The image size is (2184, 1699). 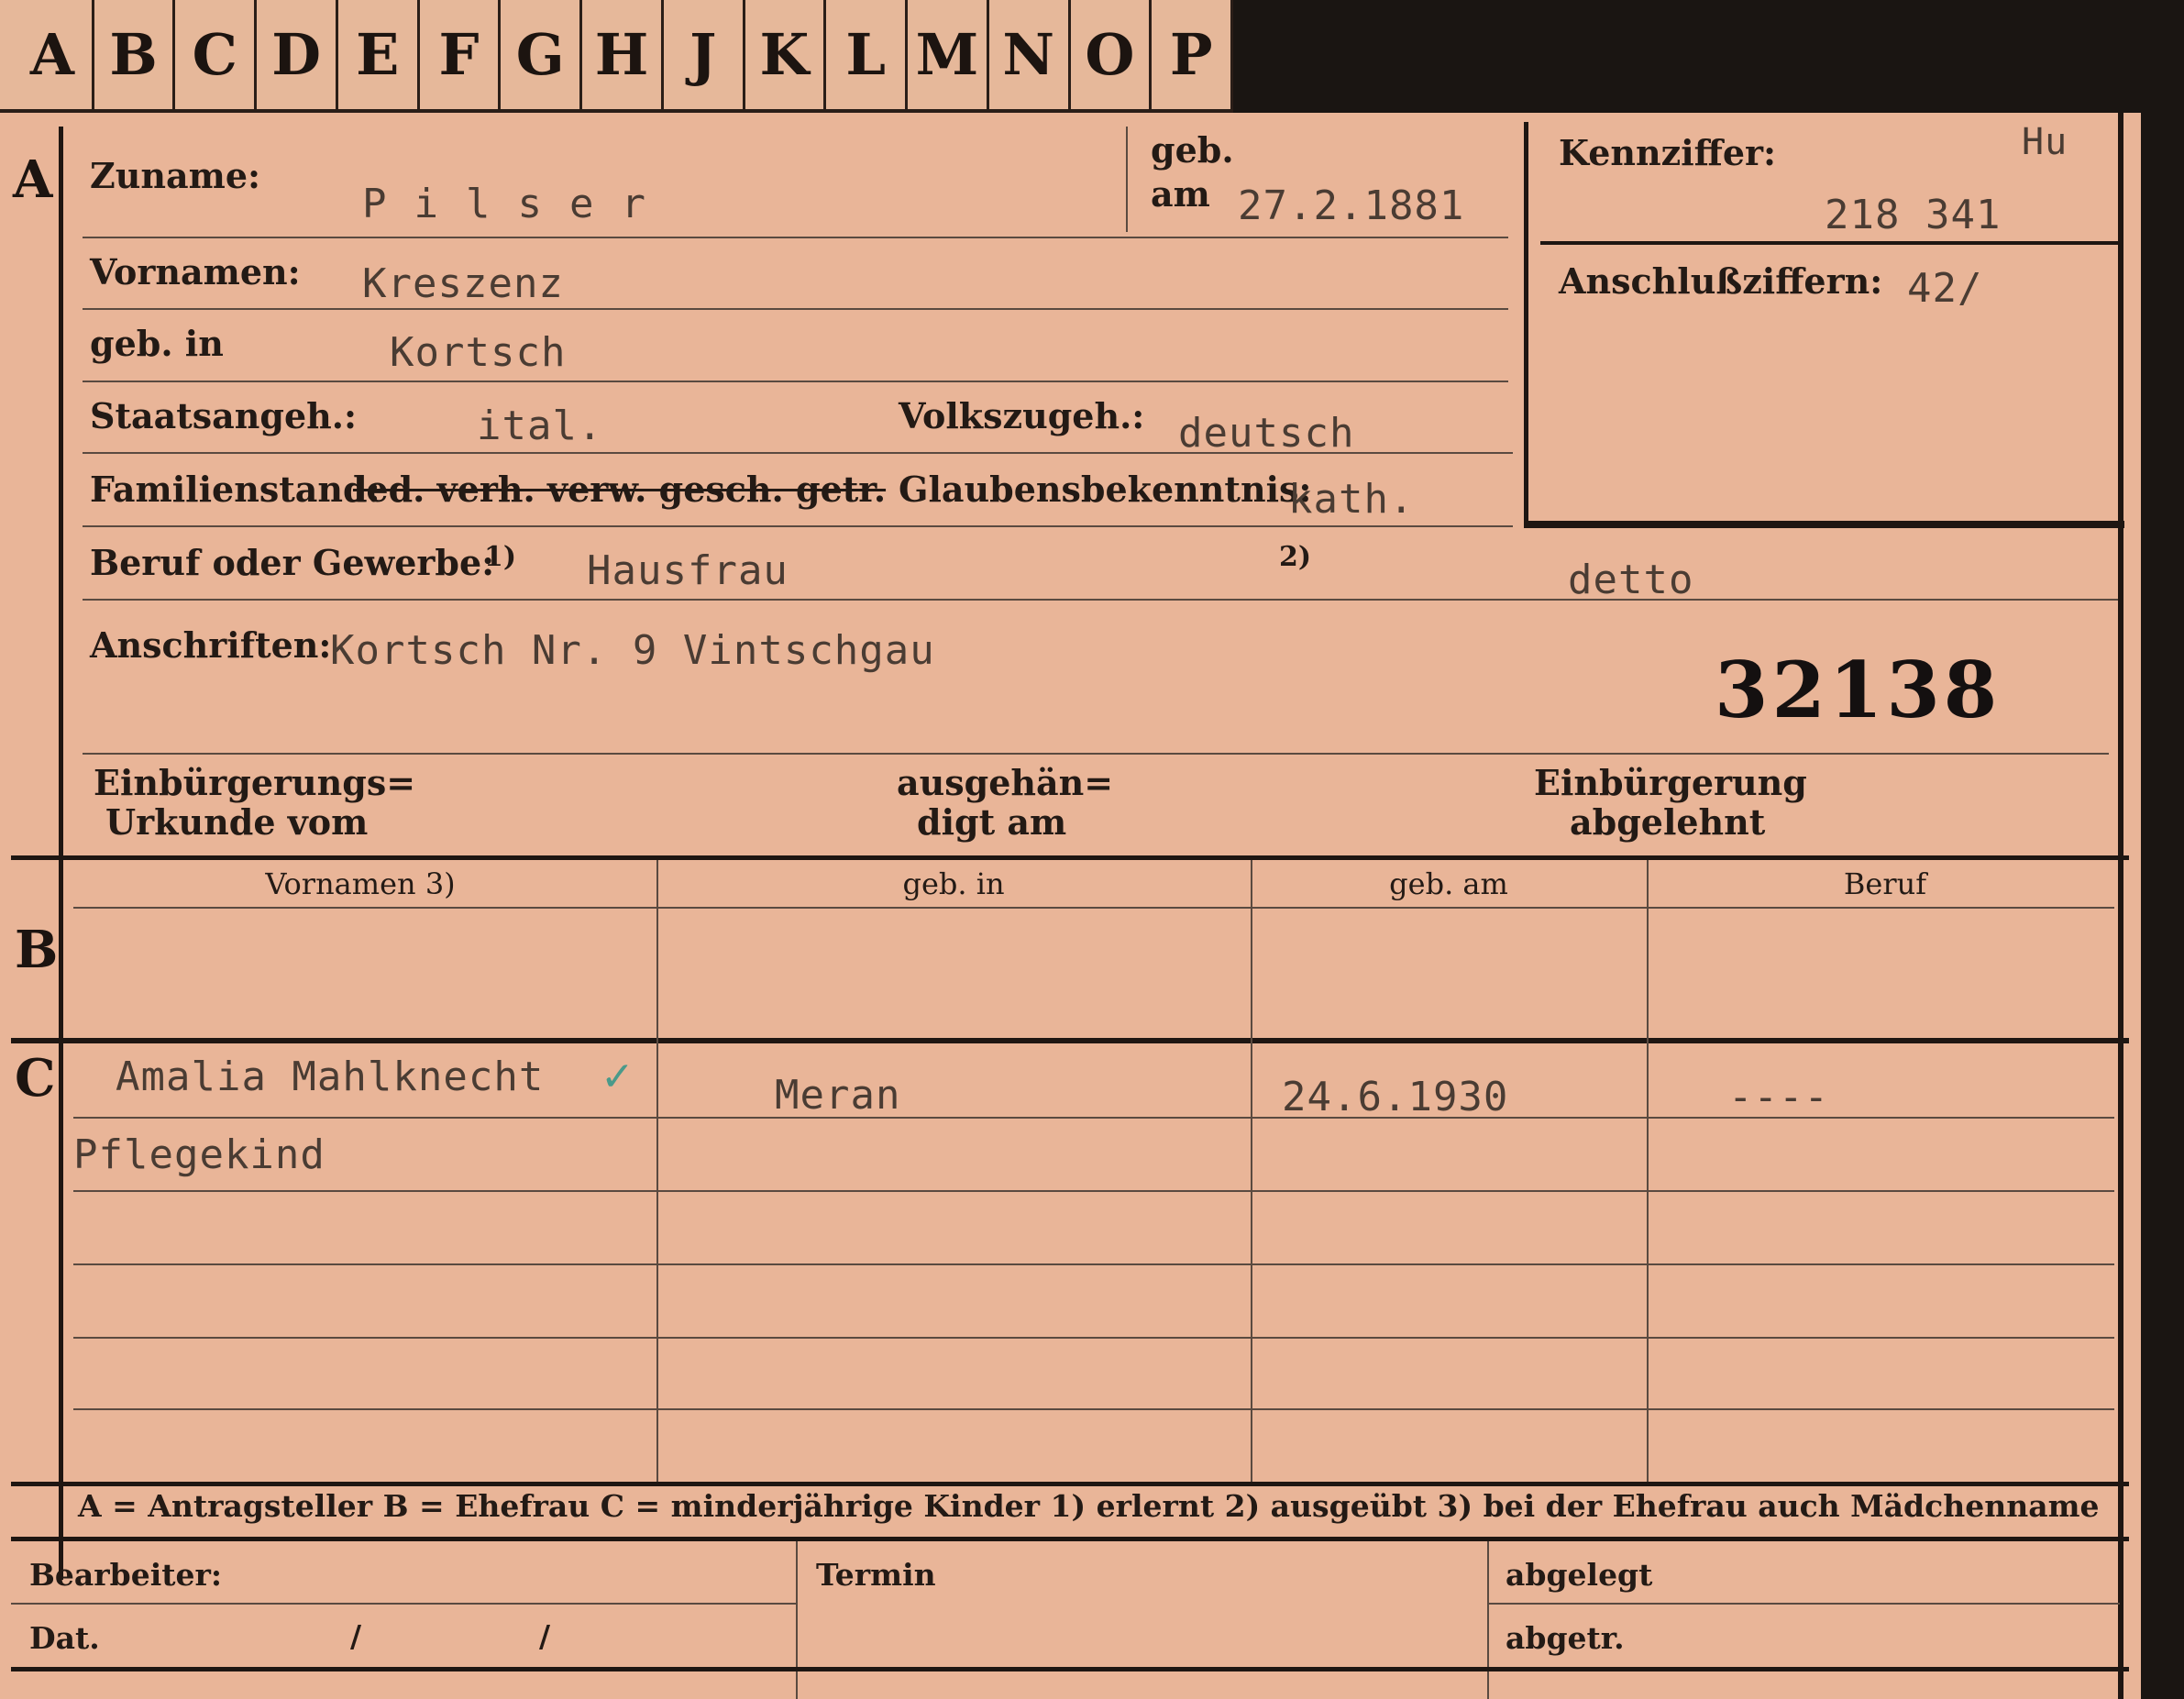 What do you see at coordinates (1005, 782) in the screenshot?
I see `handed-label-1: ausgehän=` at bounding box center [1005, 782].